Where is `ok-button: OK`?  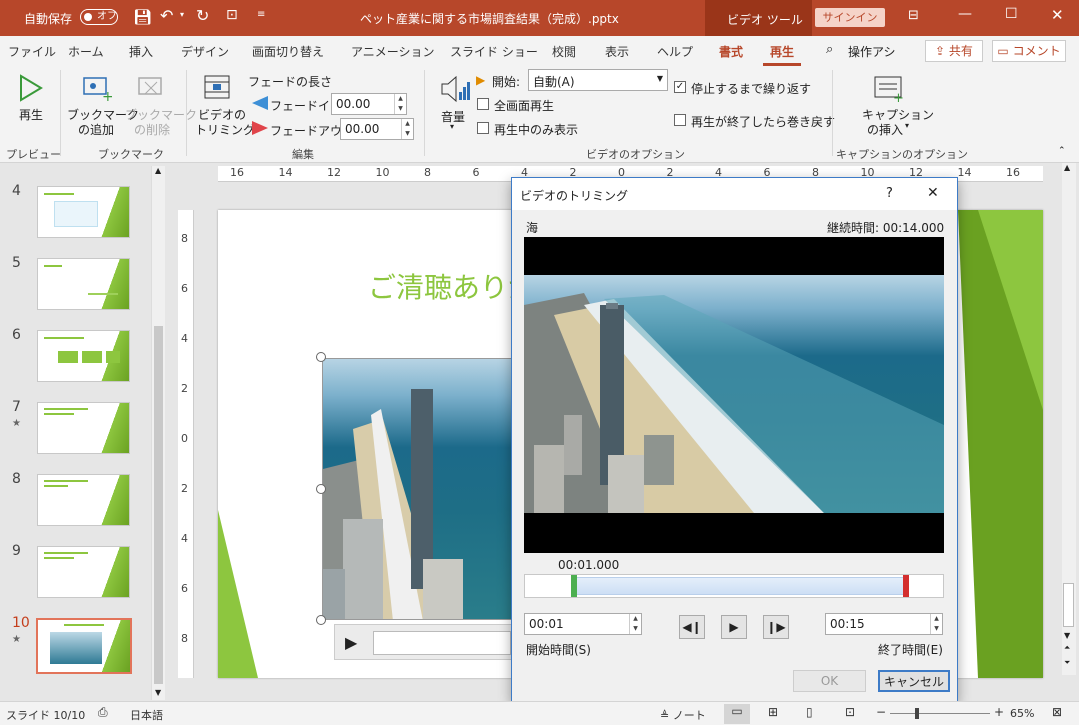 ok-button: OK is located at coordinates (829, 681).